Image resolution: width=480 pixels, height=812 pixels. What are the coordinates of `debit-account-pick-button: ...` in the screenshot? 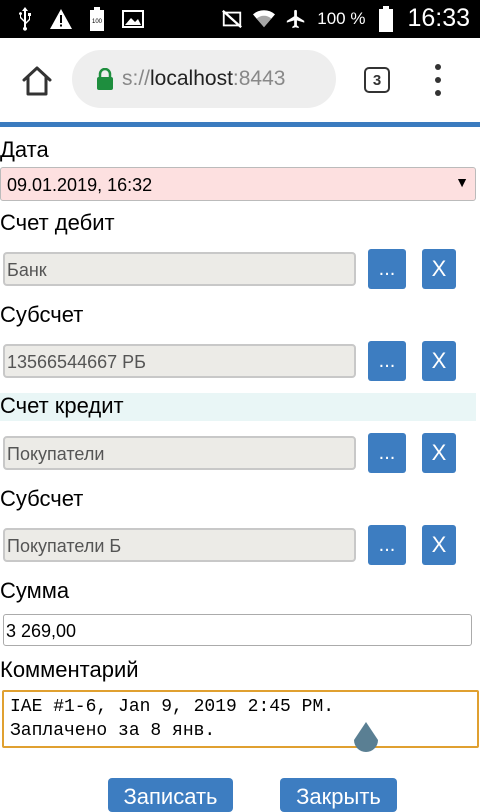 It's located at (387, 269).